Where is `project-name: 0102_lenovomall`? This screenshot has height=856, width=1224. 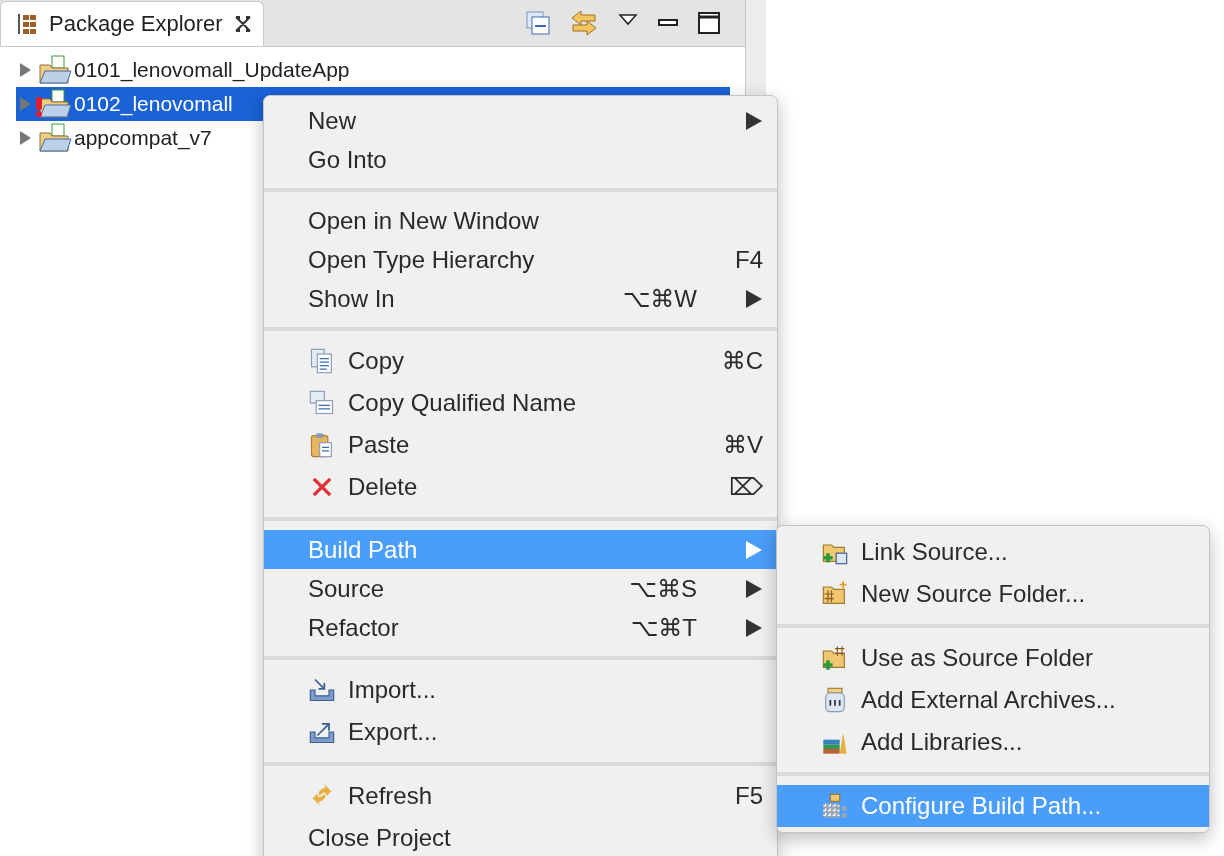 project-name: 0102_lenovomall is located at coordinates (153, 104).